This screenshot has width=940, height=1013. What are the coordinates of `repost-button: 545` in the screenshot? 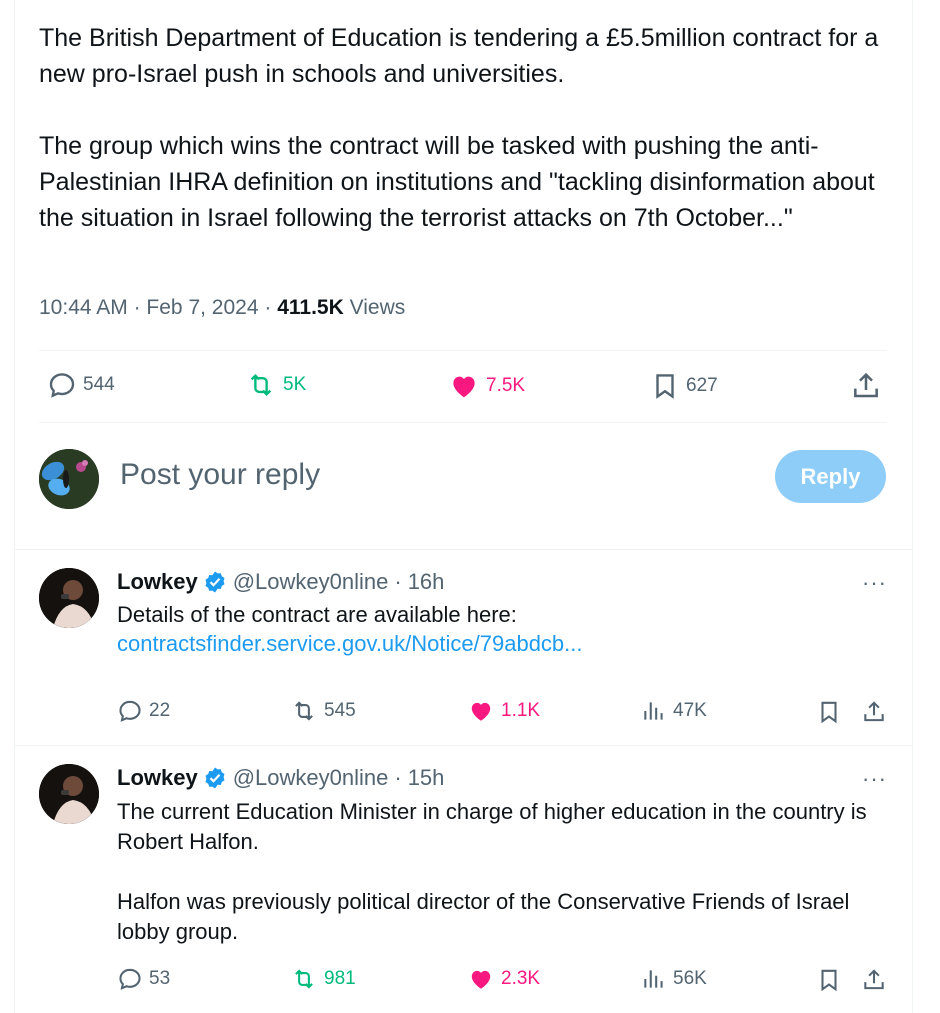 It's located at (323, 711).